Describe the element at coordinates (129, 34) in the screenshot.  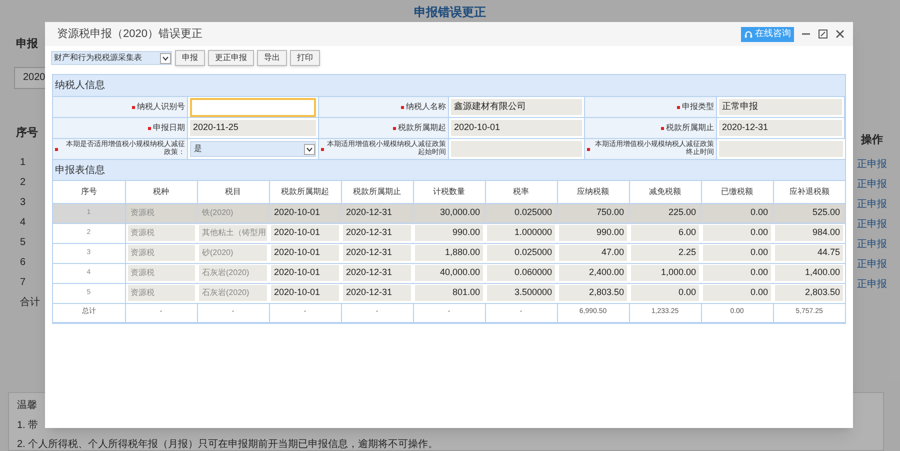
I see `dialog-title: 资源税申报（2020）错误更正` at that location.